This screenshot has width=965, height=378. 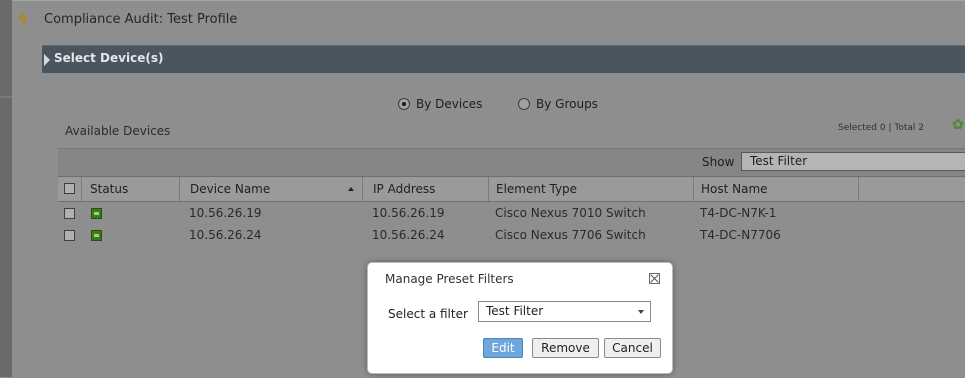 I want to click on close-icon, so click(x=654, y=278).